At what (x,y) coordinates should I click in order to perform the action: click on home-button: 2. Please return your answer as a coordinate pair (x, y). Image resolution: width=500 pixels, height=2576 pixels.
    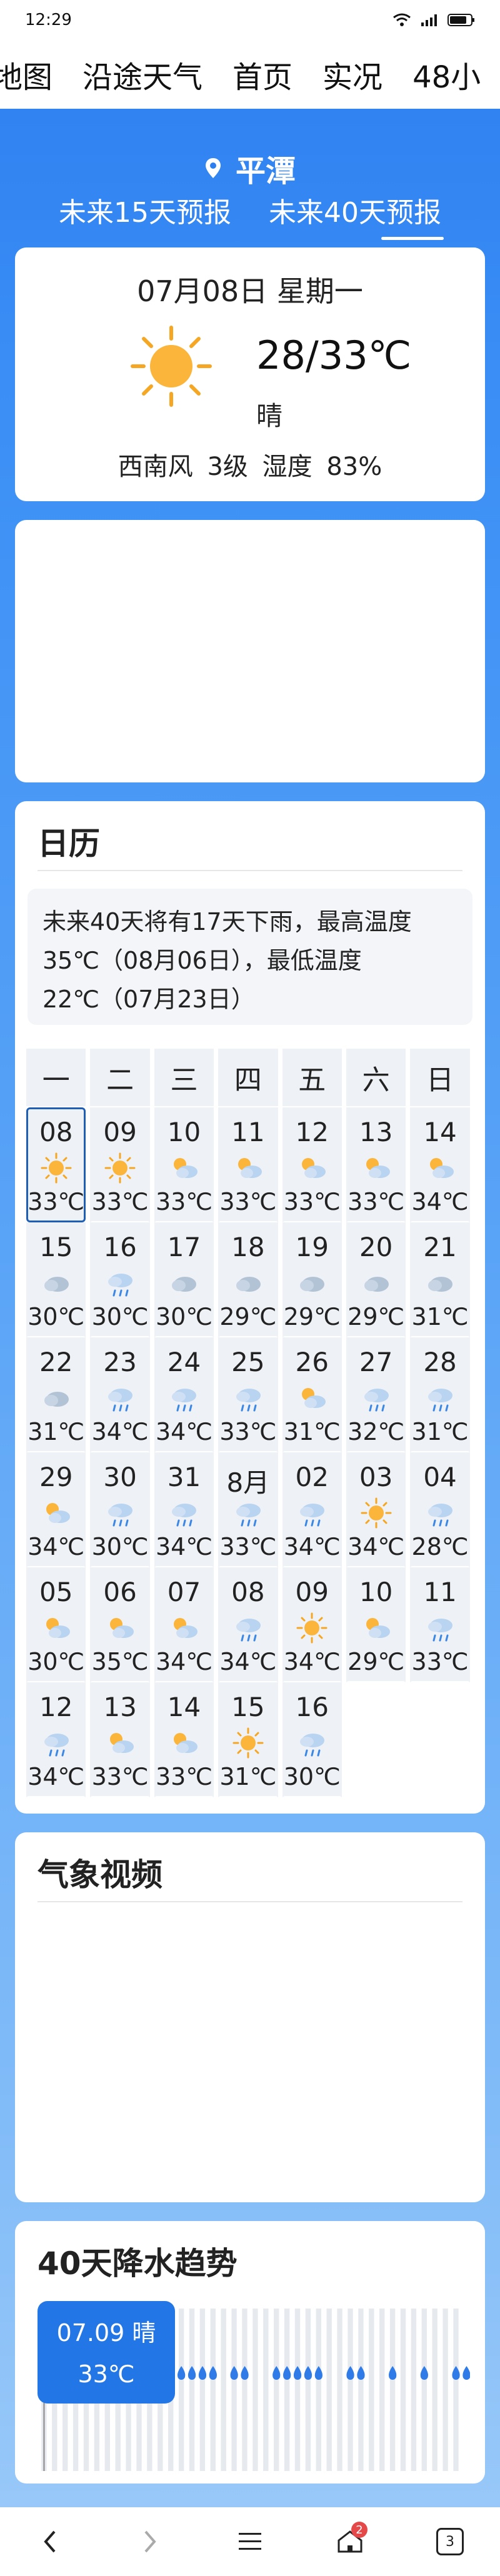
    Looking at the image, I should click on (350, 2542).